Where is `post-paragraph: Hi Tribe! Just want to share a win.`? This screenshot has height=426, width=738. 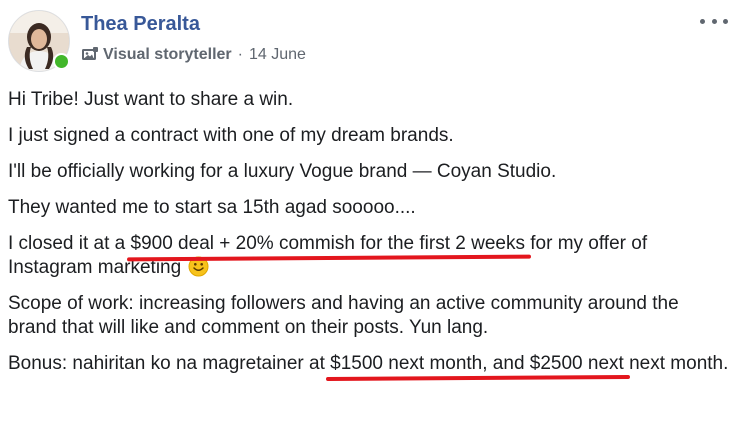
post-paragraph: Hi Tribe! Just want to share a win. is located at coordinates (151, 99).